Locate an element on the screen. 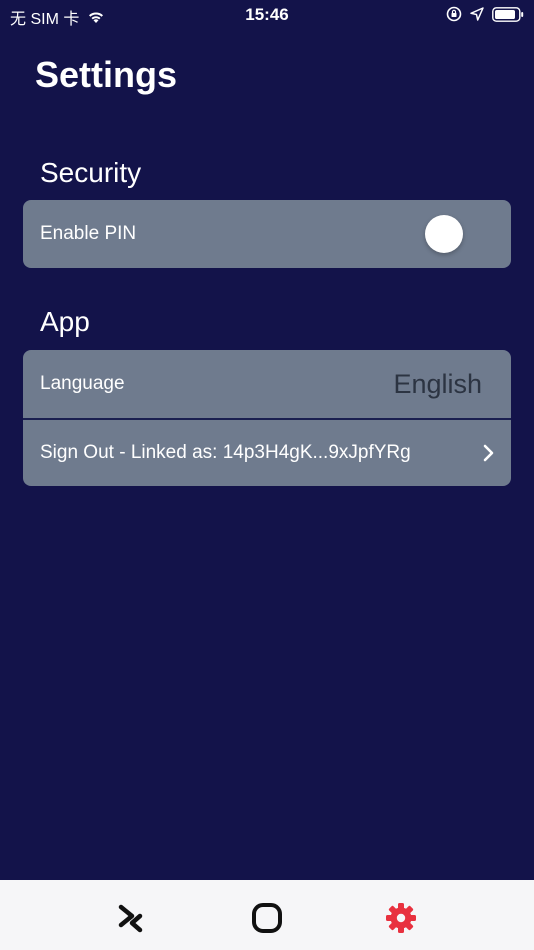 This screenshot has height=950, width=534. security-card: Enable PIN is located at coordinates (267, 234).